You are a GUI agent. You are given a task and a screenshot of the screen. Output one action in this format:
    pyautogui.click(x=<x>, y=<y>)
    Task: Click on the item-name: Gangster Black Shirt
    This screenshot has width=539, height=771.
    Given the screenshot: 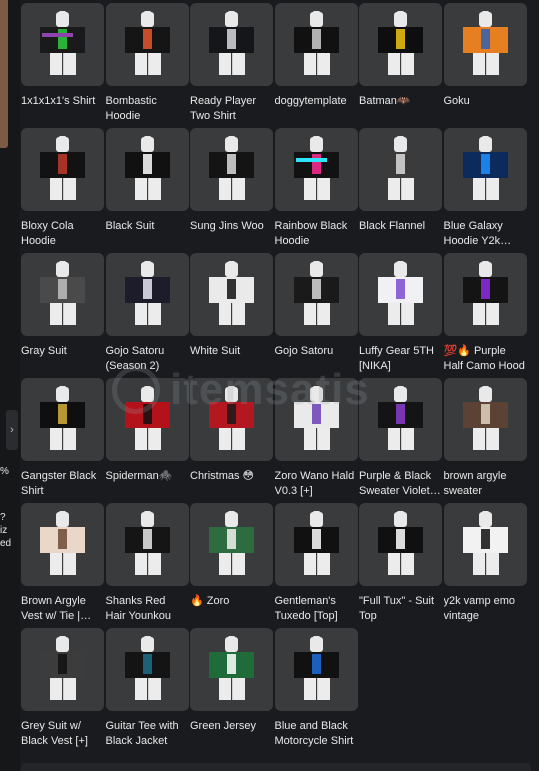 What is the action you would take?
    pyautogui.click(x=62, y=484)
    